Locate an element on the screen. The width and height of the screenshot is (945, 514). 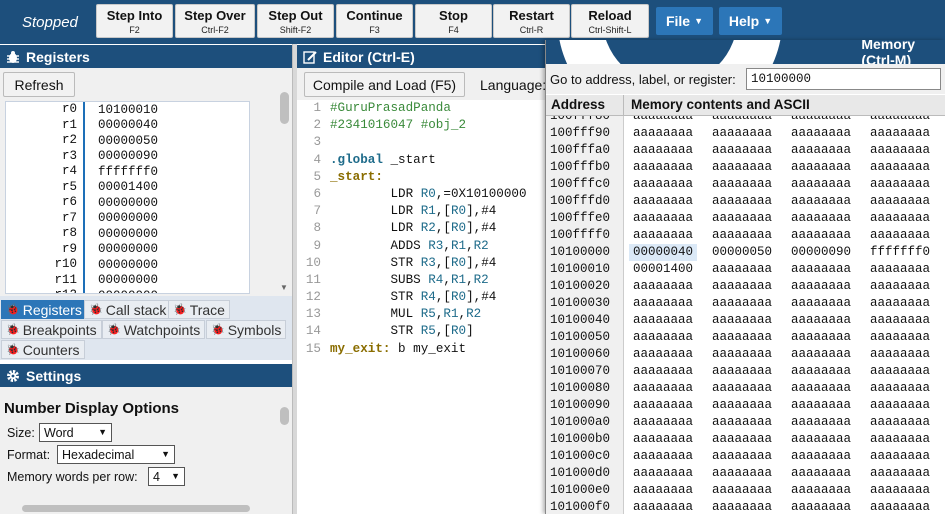
tab-symbols: 🐞 Symbols is located at coordinates (246, 329).